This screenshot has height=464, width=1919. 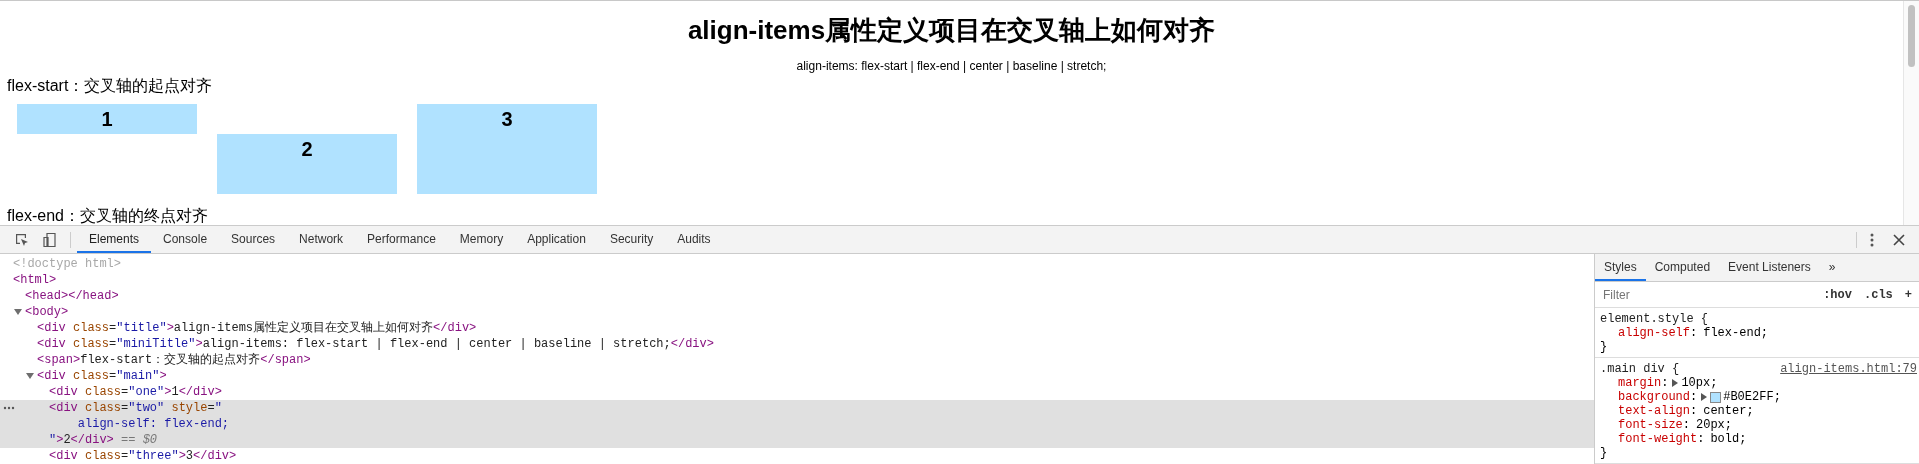 I want to click on code-line: <div class="main">, so click(x=102, y=376).